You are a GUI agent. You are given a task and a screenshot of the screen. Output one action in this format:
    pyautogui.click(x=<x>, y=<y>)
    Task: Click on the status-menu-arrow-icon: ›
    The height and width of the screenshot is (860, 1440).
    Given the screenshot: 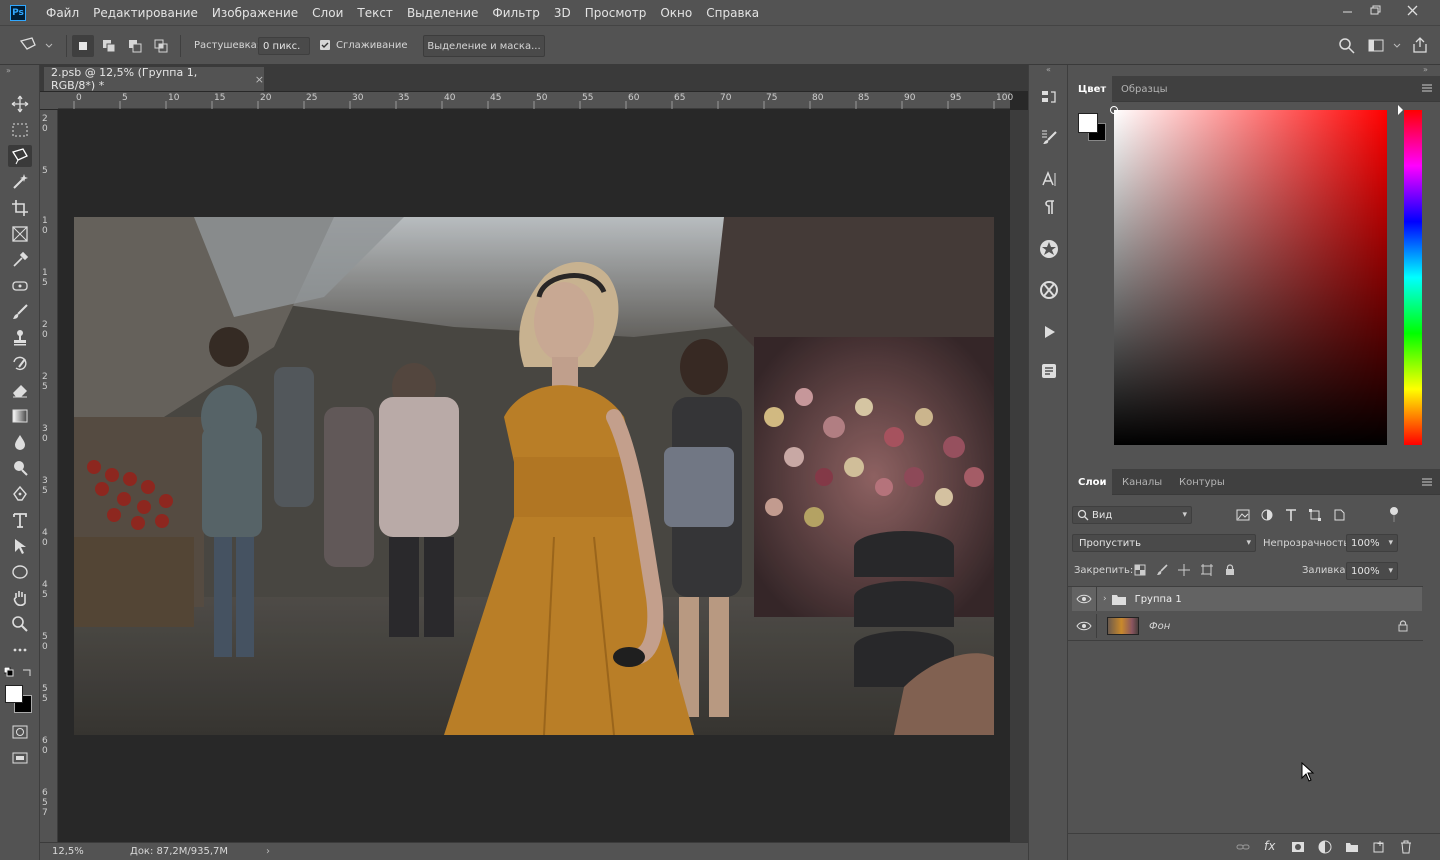 What is the action you would take?
    pyautogui.click(x=268, y=851)
    